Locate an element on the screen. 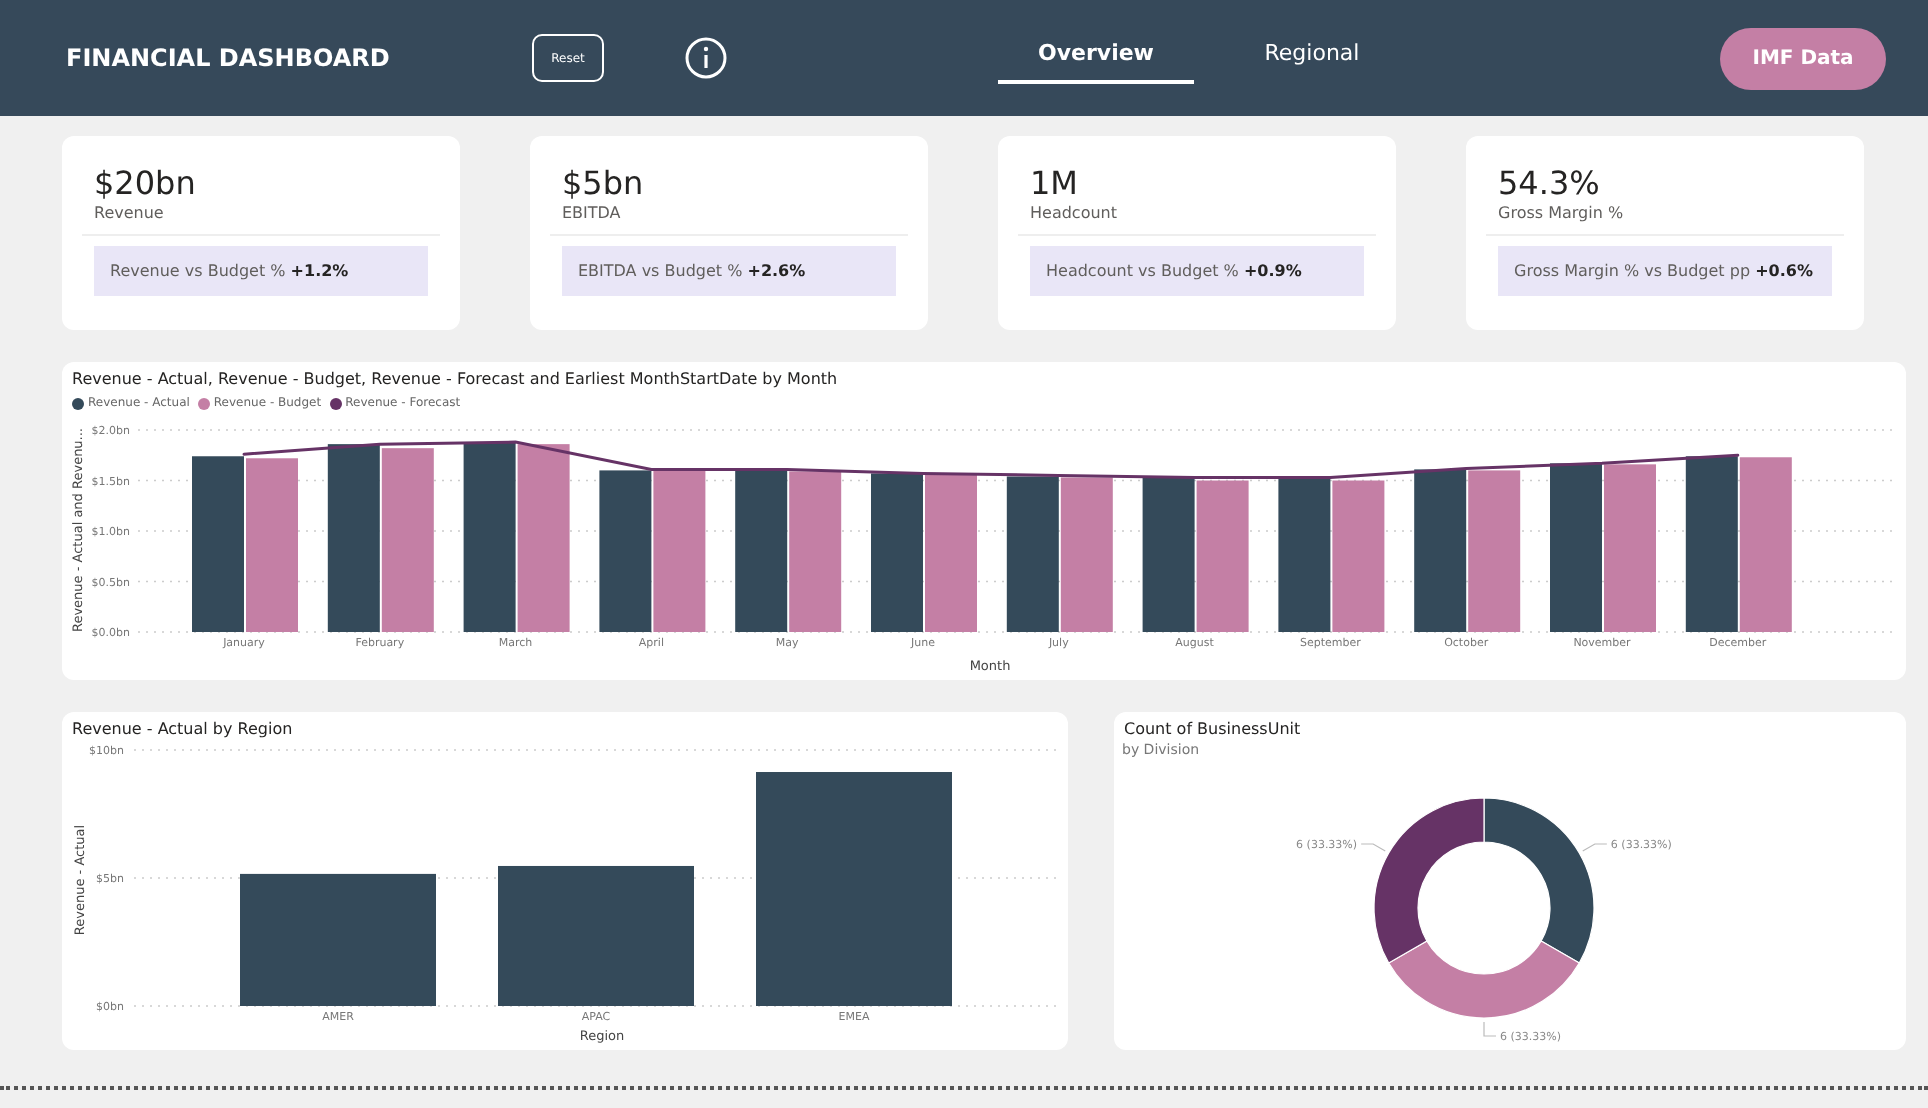 This screenshot has height=1108, width=1928. kpi-label: EBITDA is located at coordinates (592, 213).